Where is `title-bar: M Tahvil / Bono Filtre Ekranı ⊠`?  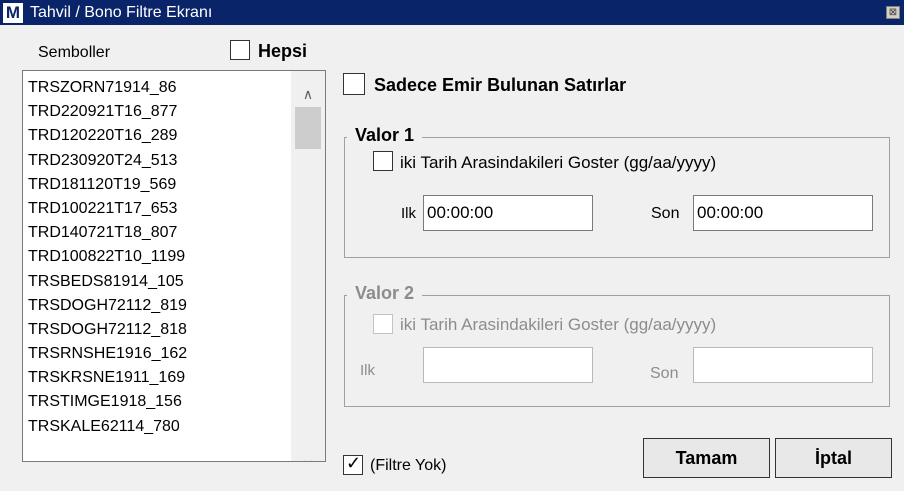 title-bar: M Tahvil / Bono Filtre Ekranı ⊠ is located at coordinates (452, 12).